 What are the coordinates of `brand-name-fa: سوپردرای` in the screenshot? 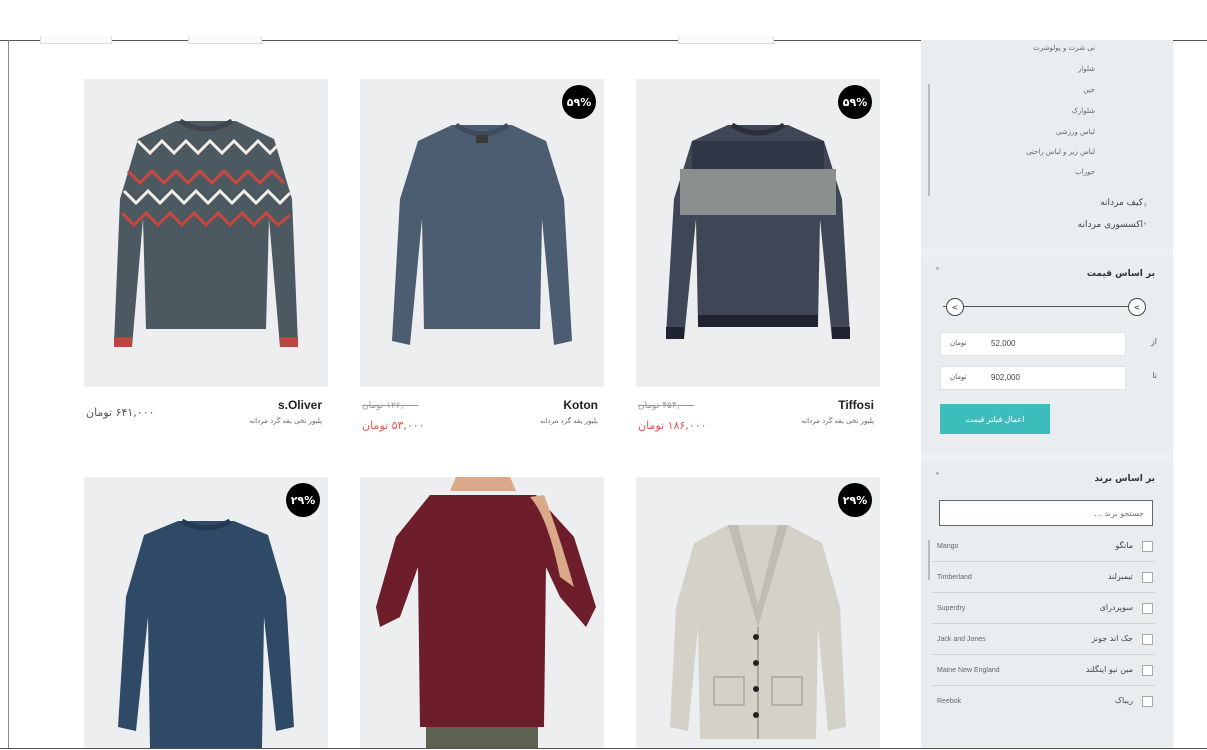 It's located at (1116, 607).